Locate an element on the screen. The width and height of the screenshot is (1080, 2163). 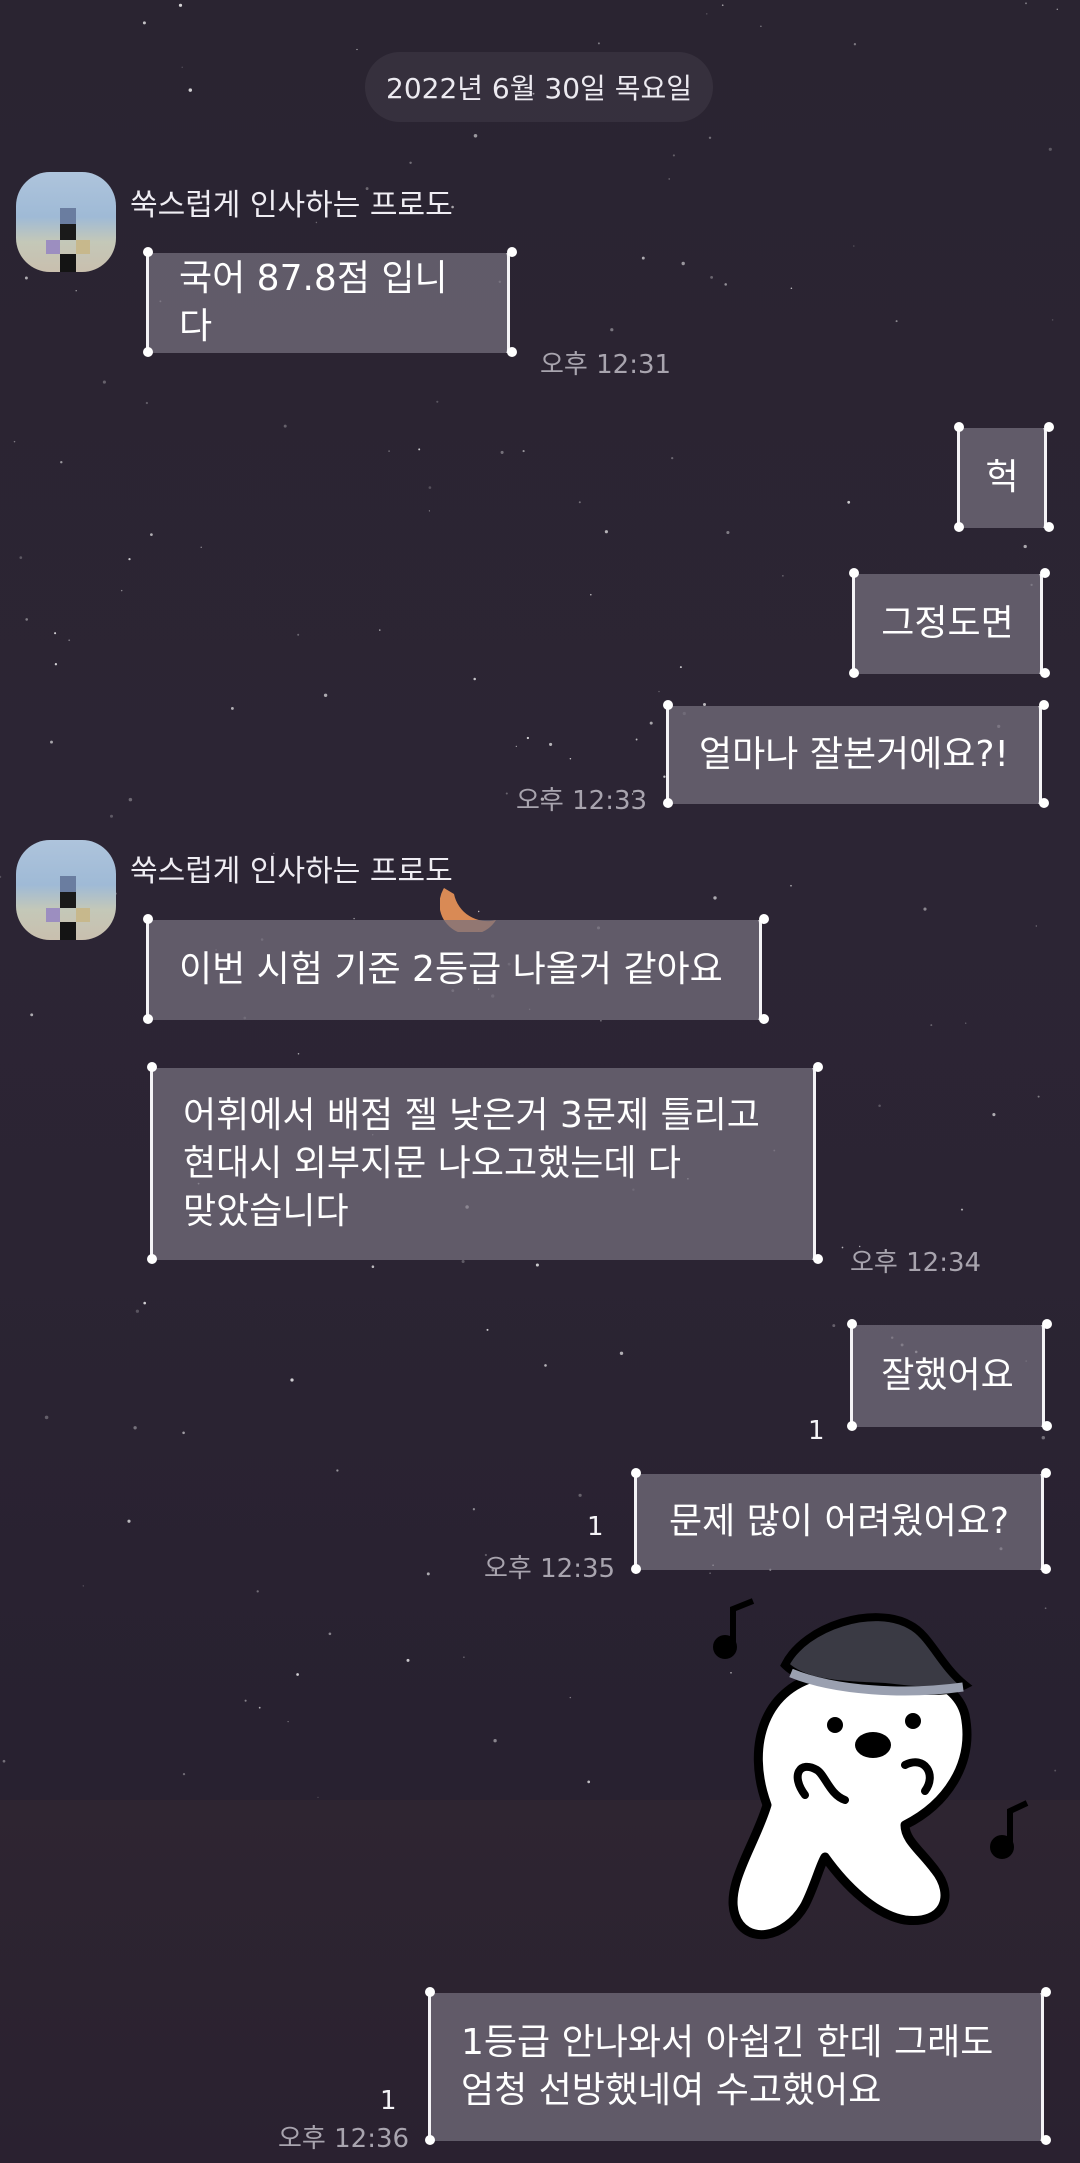
message-bubble-outgoing: 얼마나 잘본거에요?! is located at coordinates (856, 754).